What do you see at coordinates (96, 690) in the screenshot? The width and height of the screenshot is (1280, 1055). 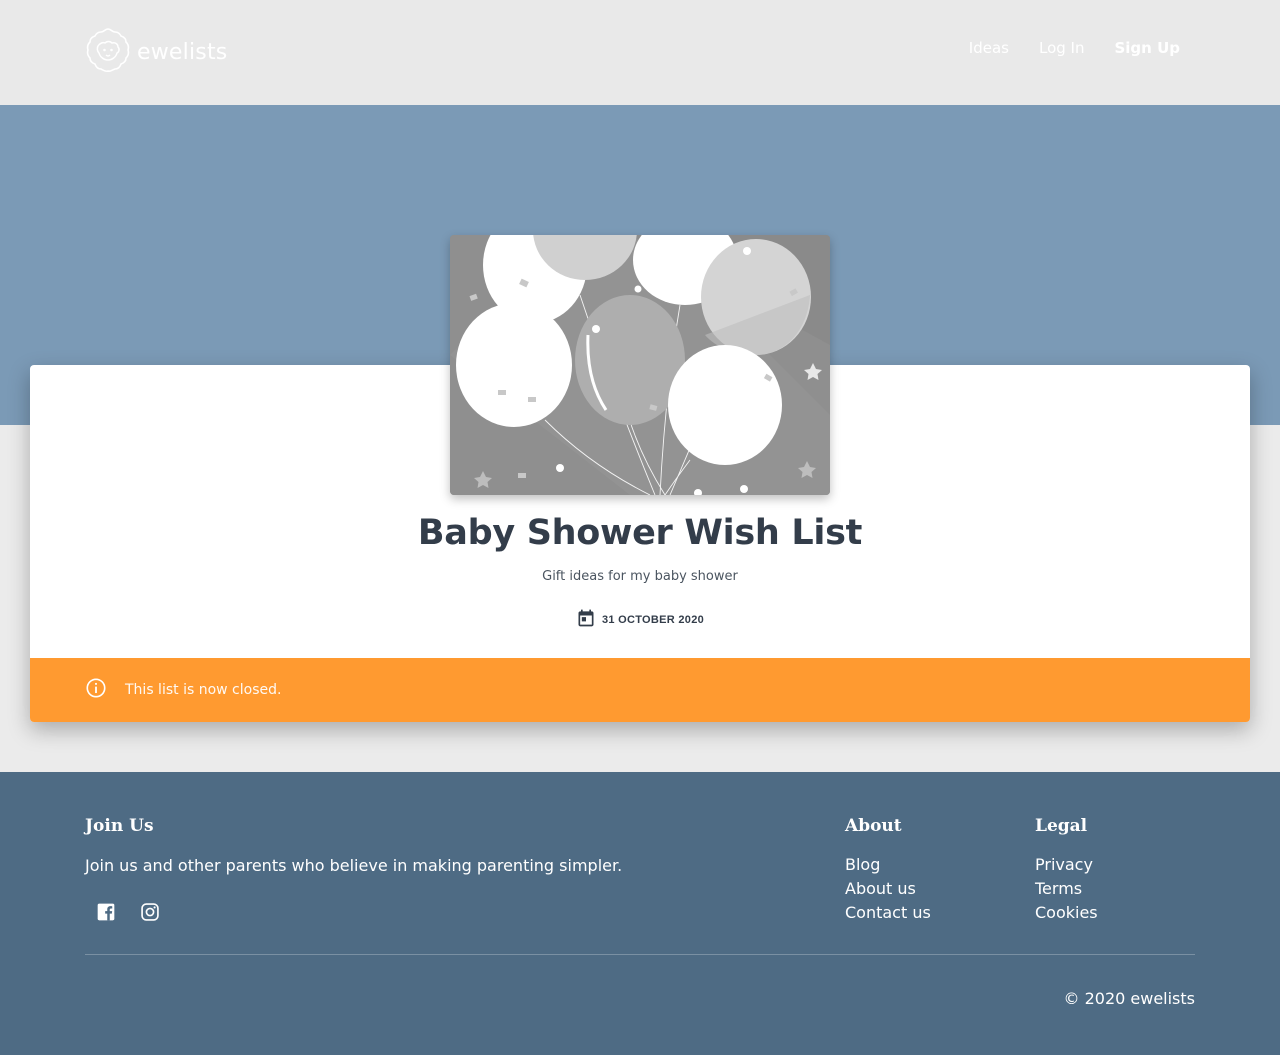 I see `info-icon` at bounding box center [96, 690].